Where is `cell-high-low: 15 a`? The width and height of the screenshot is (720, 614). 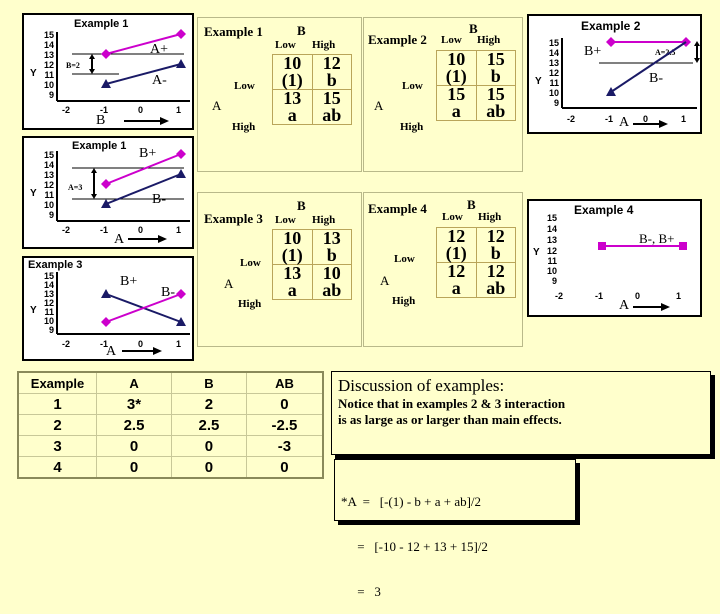 cell-high-low: 15 a is located at coordinates (456, 103).